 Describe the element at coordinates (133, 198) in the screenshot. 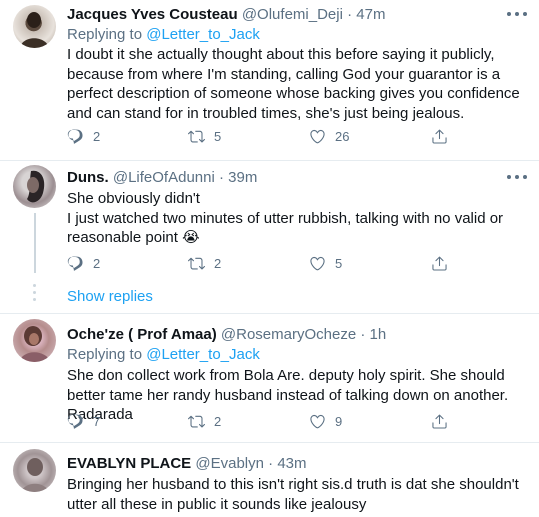

I see `tweet-text-line: She obviously didn't` at that location.